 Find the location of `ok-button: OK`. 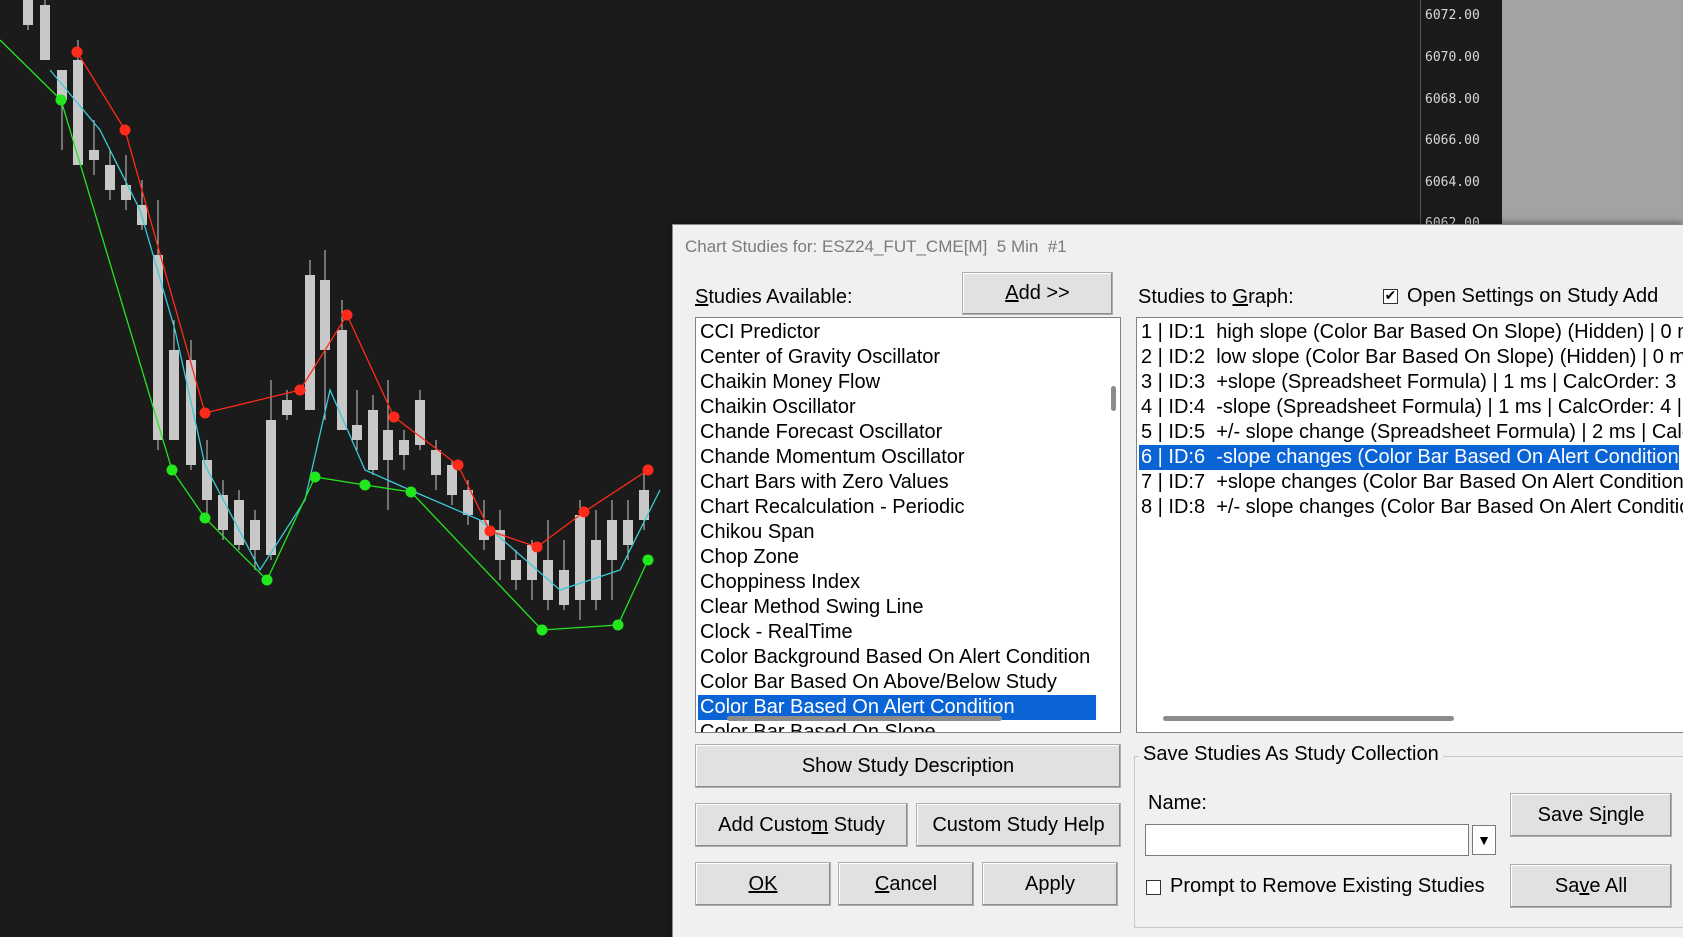

ok-button: OK is located at coordinates (763, 884).